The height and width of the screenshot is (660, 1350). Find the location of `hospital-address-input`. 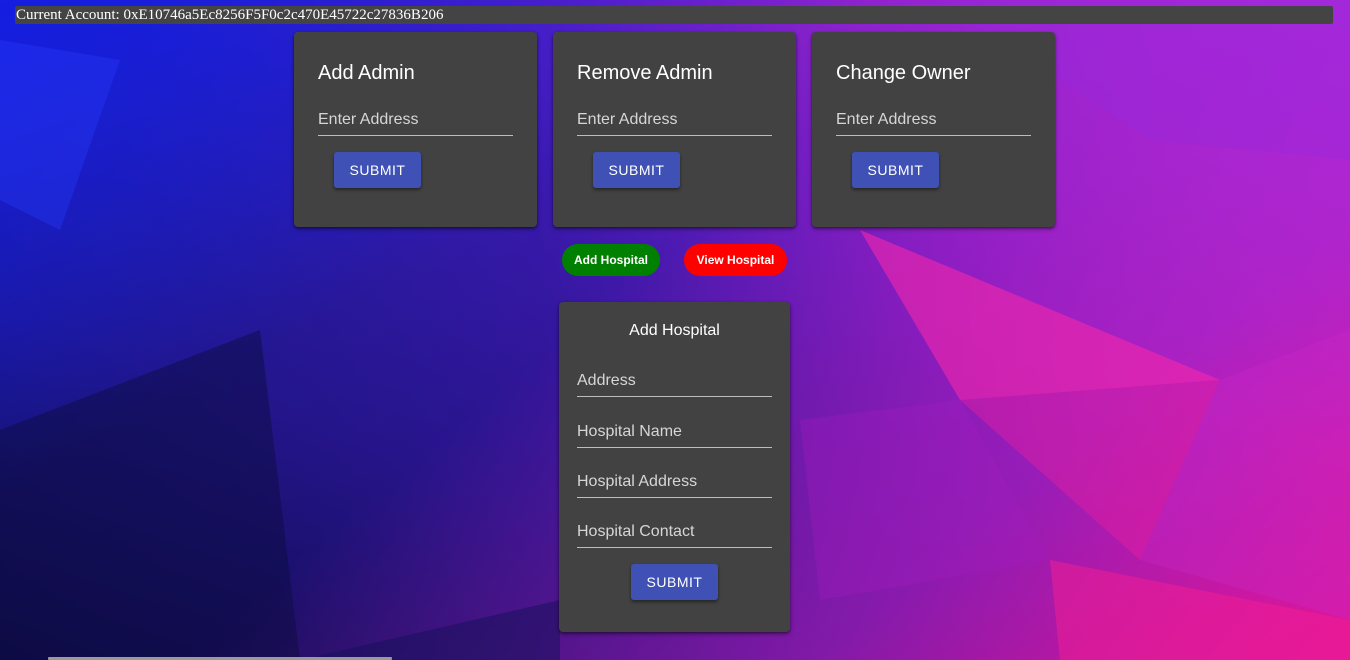

hospital-address-input is located at coordinates (674, 481).